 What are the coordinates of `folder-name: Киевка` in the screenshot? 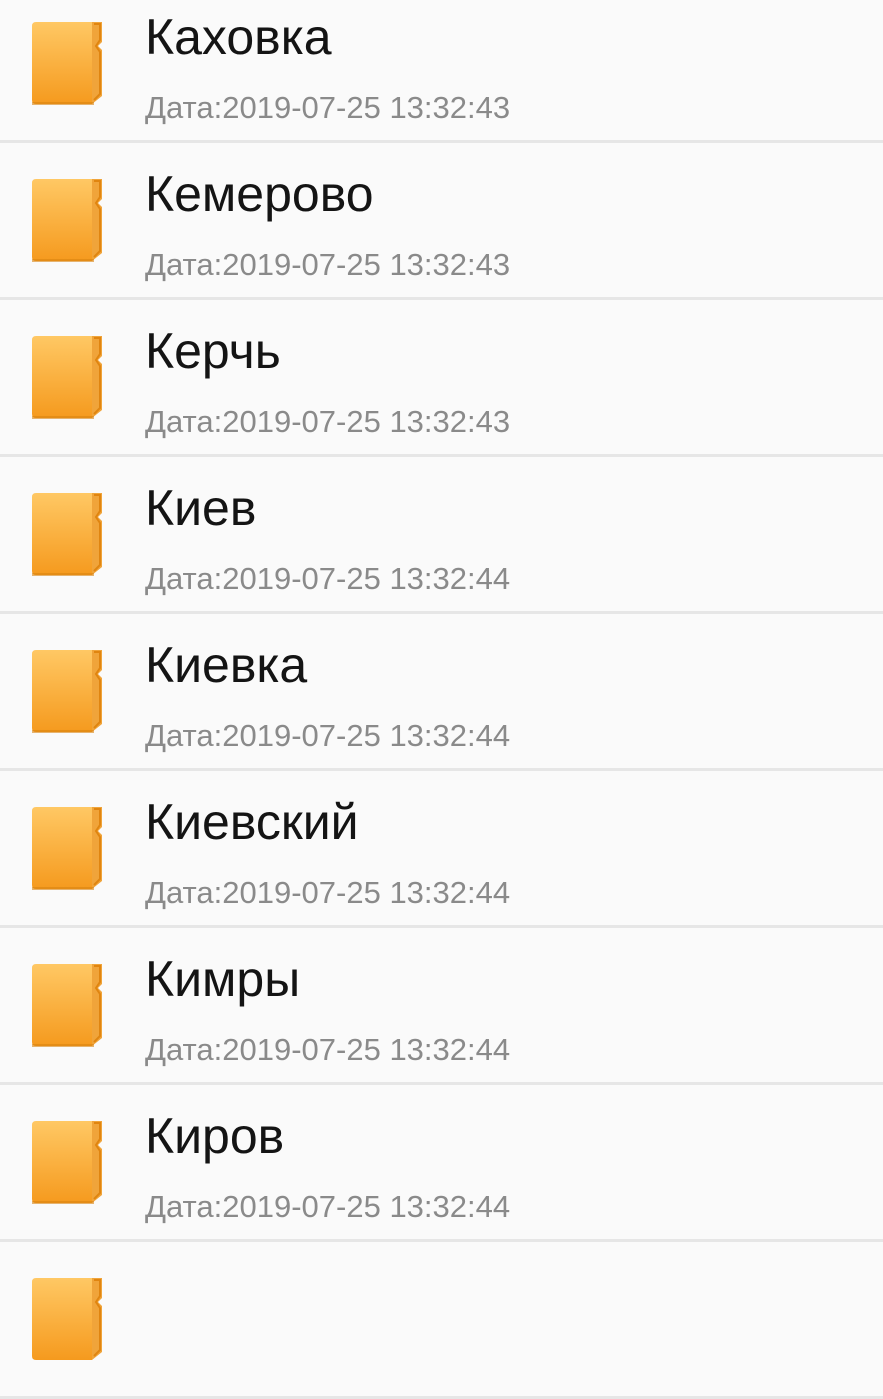 It's located at (226, 665).